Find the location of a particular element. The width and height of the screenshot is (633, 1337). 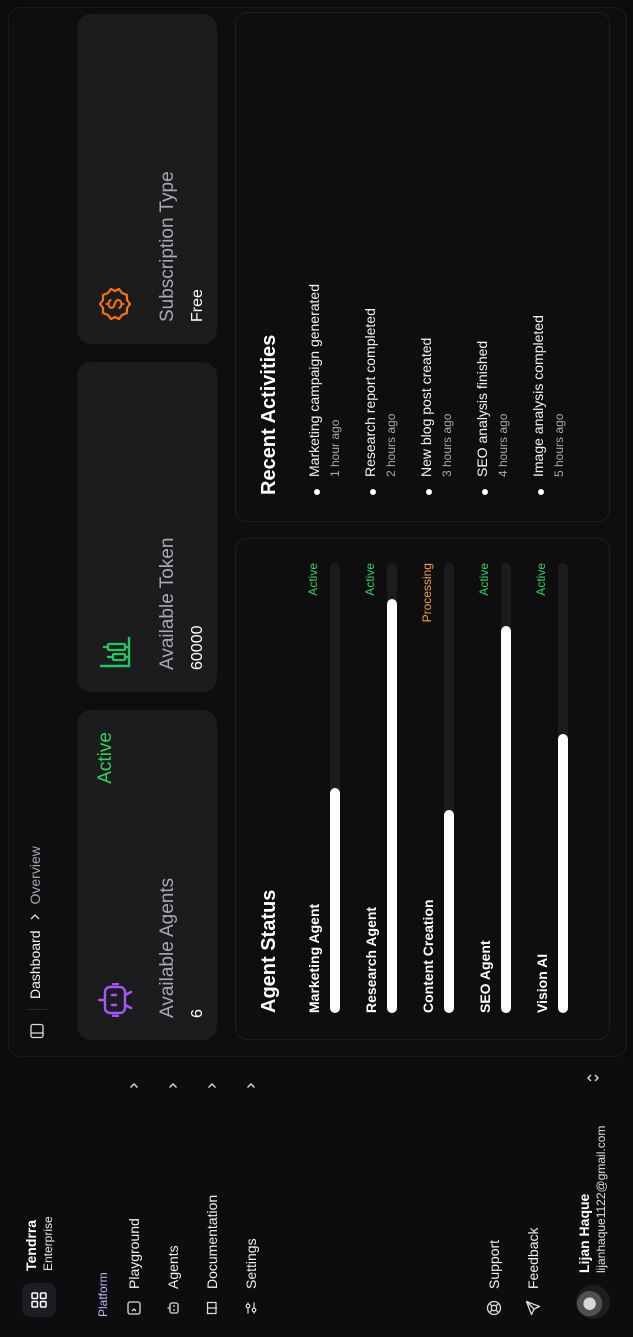

card-available-agents: Active Available Agents 6 is located at coordinates (147, 875).